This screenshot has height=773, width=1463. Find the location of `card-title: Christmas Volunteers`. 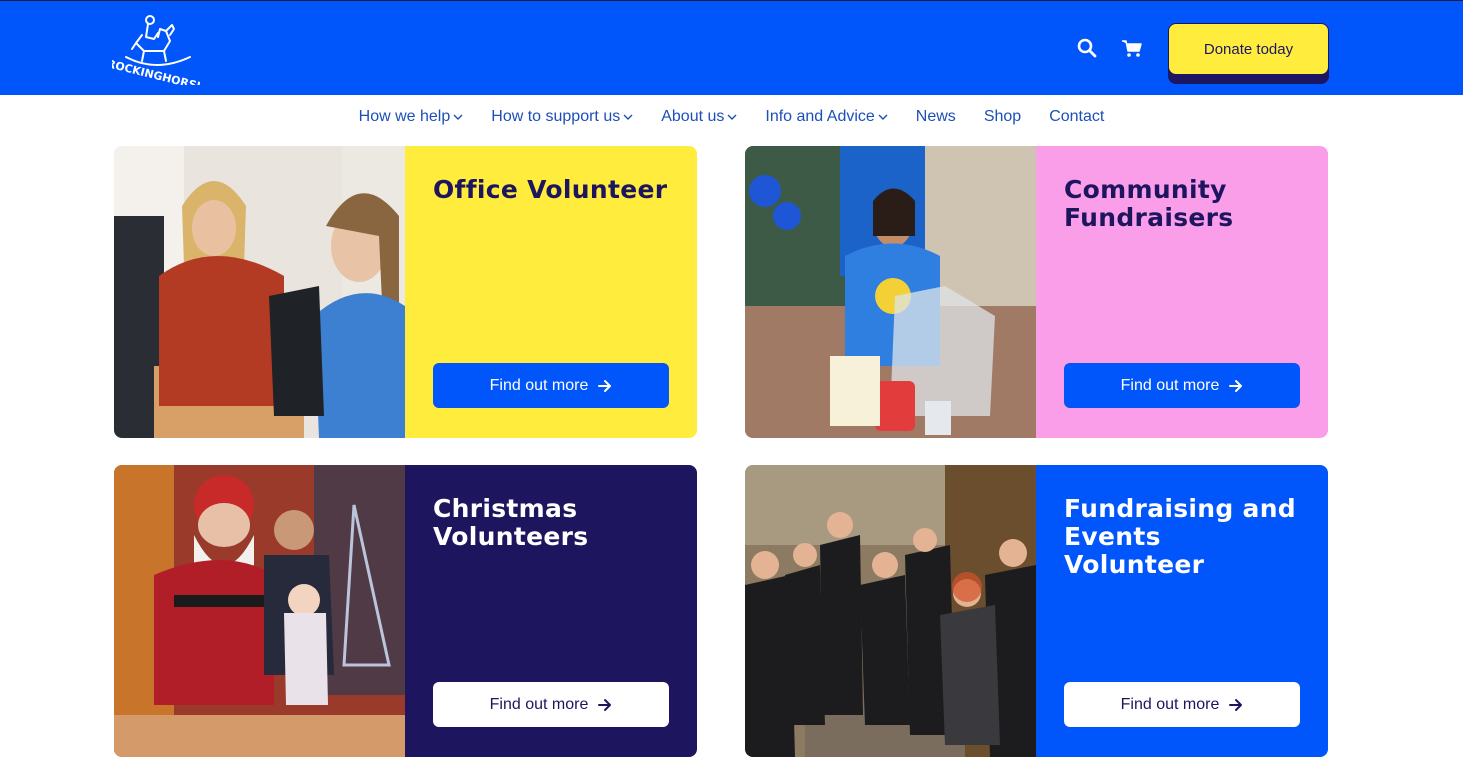

card-title: Christmas Volunteers is located at coordinates (551, 523).